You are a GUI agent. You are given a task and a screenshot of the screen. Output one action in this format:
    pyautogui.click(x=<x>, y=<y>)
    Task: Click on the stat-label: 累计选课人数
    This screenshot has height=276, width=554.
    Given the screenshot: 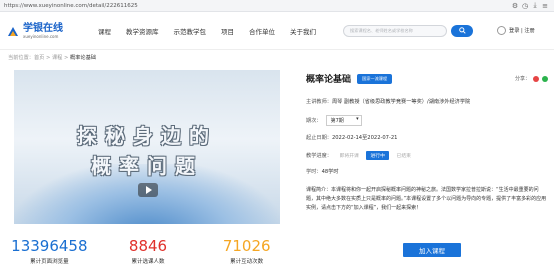 What is the action you would take?
    pyautogui.click(x=148, y=262)
    